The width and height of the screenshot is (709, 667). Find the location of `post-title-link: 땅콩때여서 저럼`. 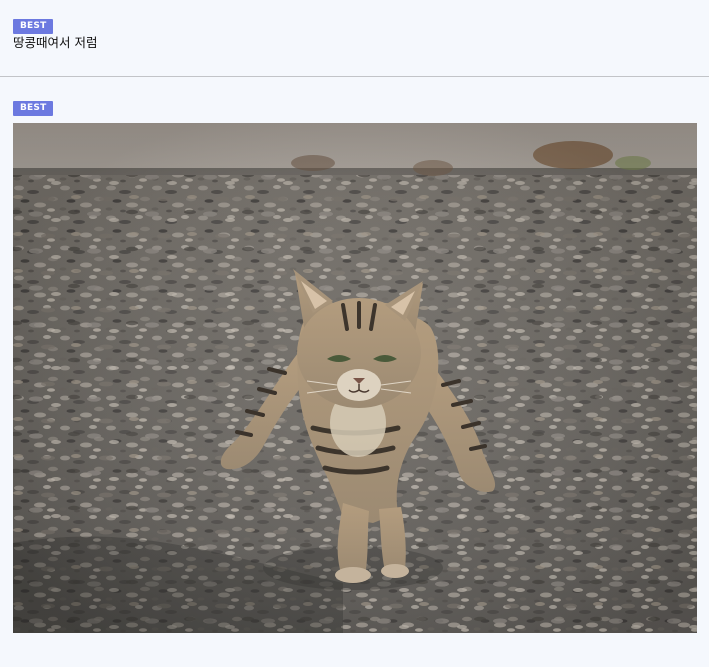

post-title-link: 땅콩때여서 저럼 is located at coordinates (55, 43).